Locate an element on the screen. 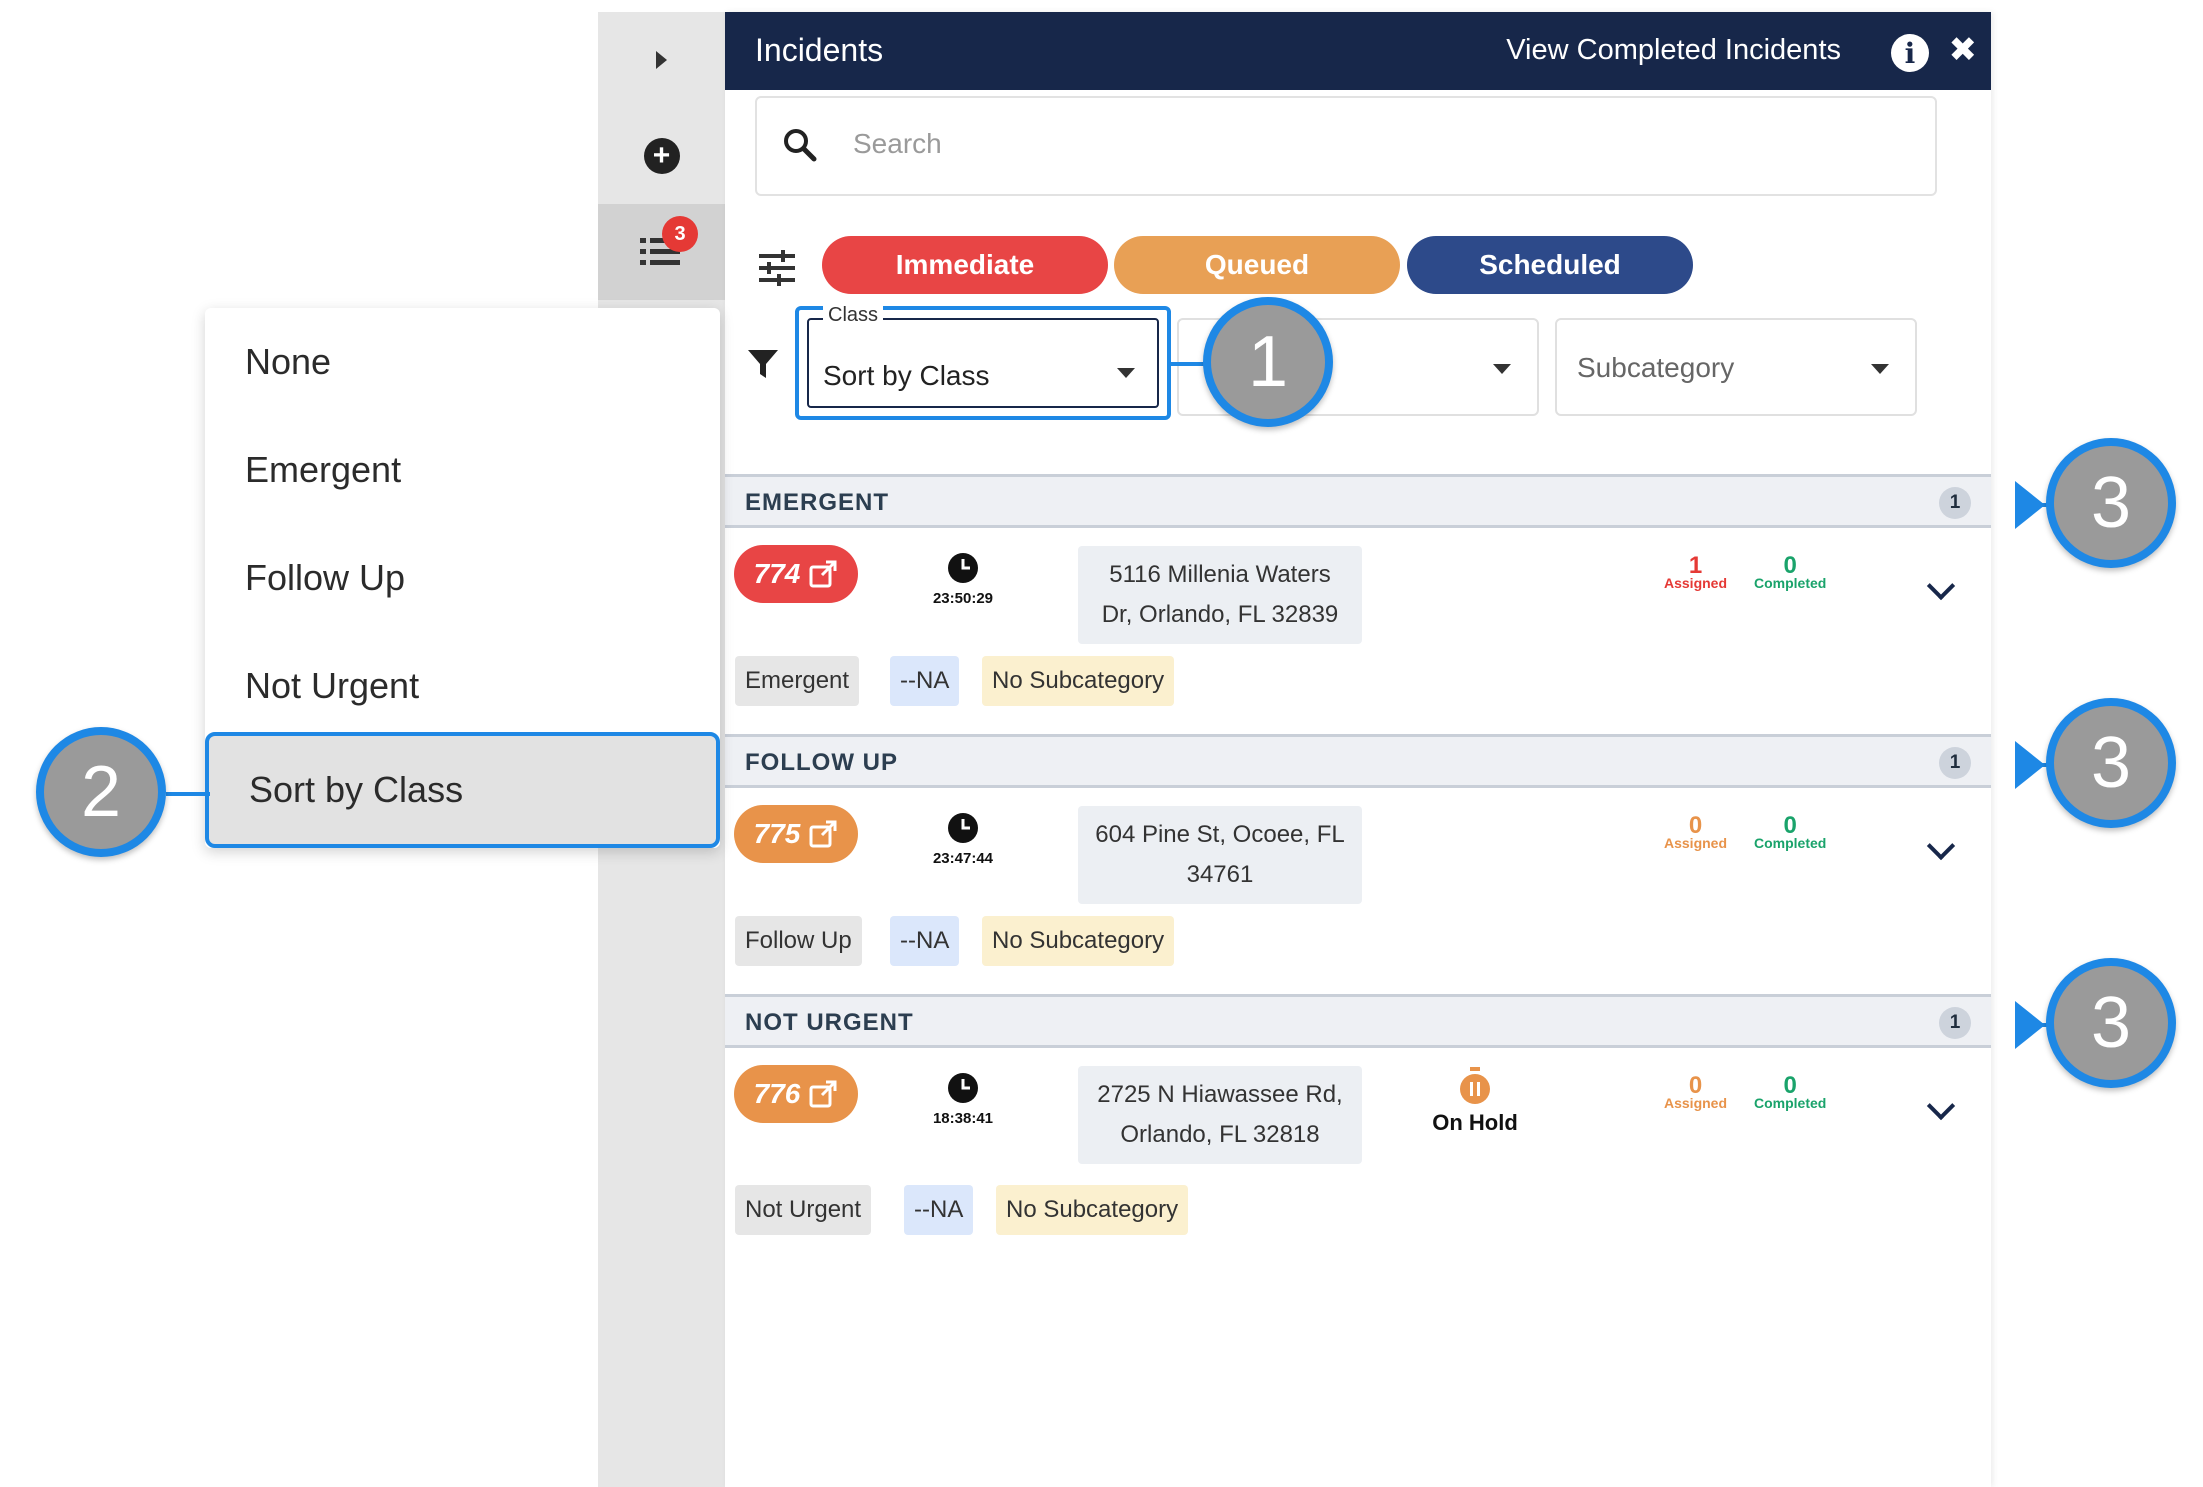 This screenshot has height=1487, width=2203. class-tag: Emergent is located at coordinates (797, 681).